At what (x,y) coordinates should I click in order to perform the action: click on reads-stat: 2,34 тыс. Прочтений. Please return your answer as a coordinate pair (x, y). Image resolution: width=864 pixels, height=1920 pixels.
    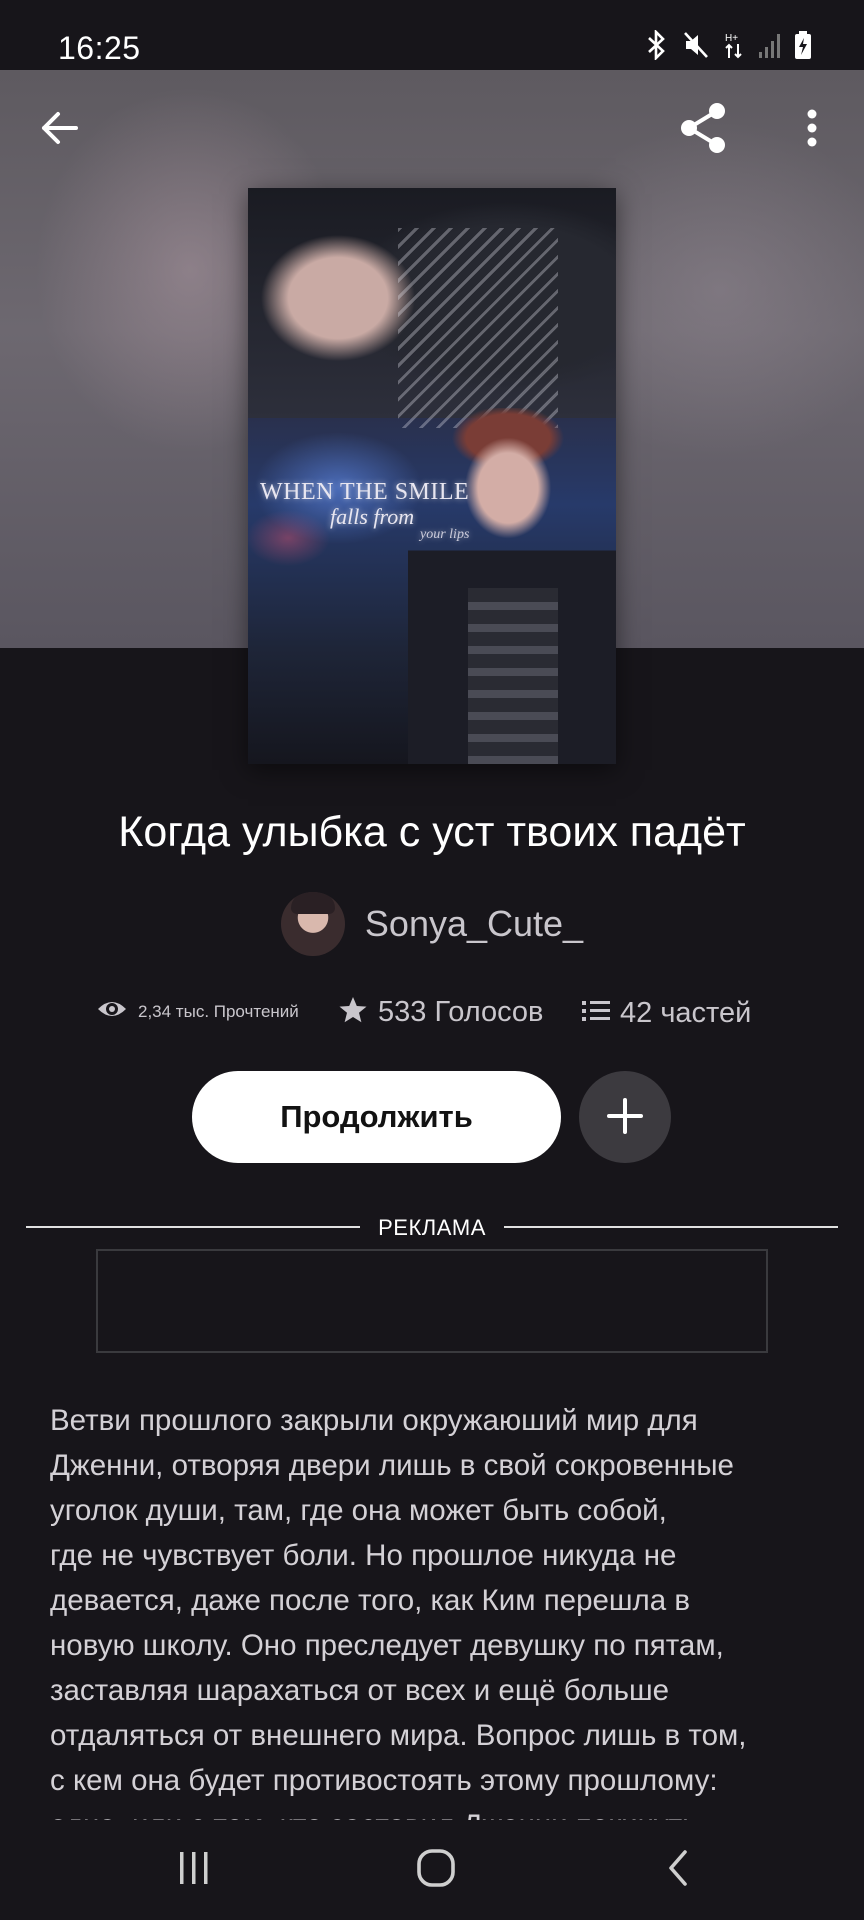
    Looking at the image, I should click on (197, 1011).